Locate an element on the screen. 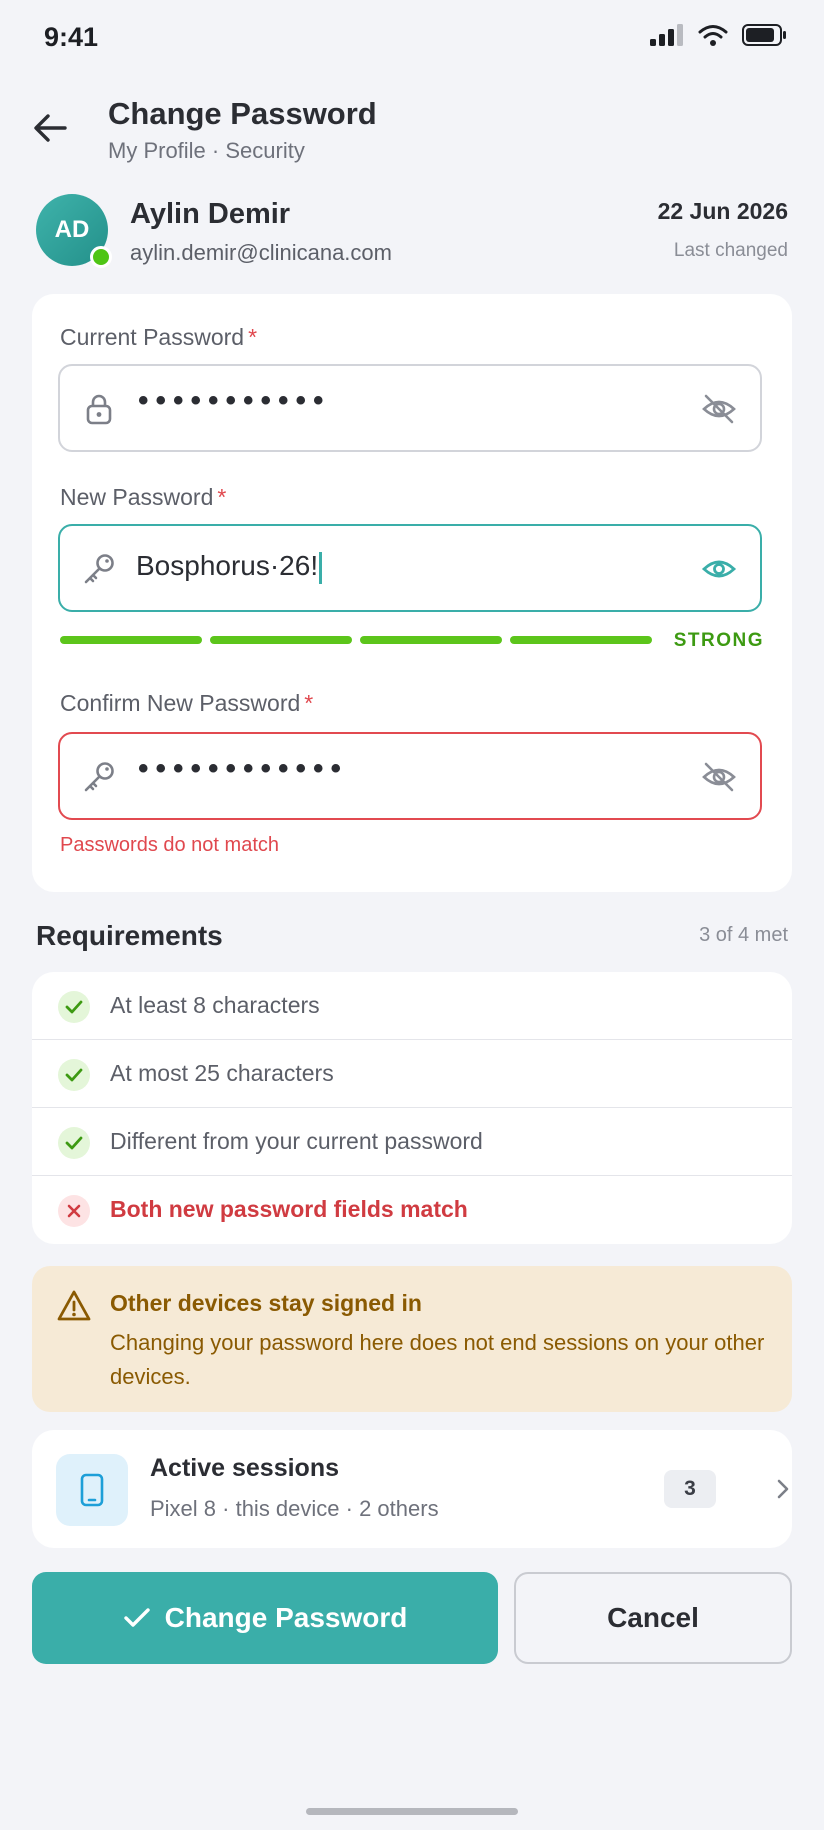  requirement-text: Both new password fields match is located at coordinates (289, 1209).